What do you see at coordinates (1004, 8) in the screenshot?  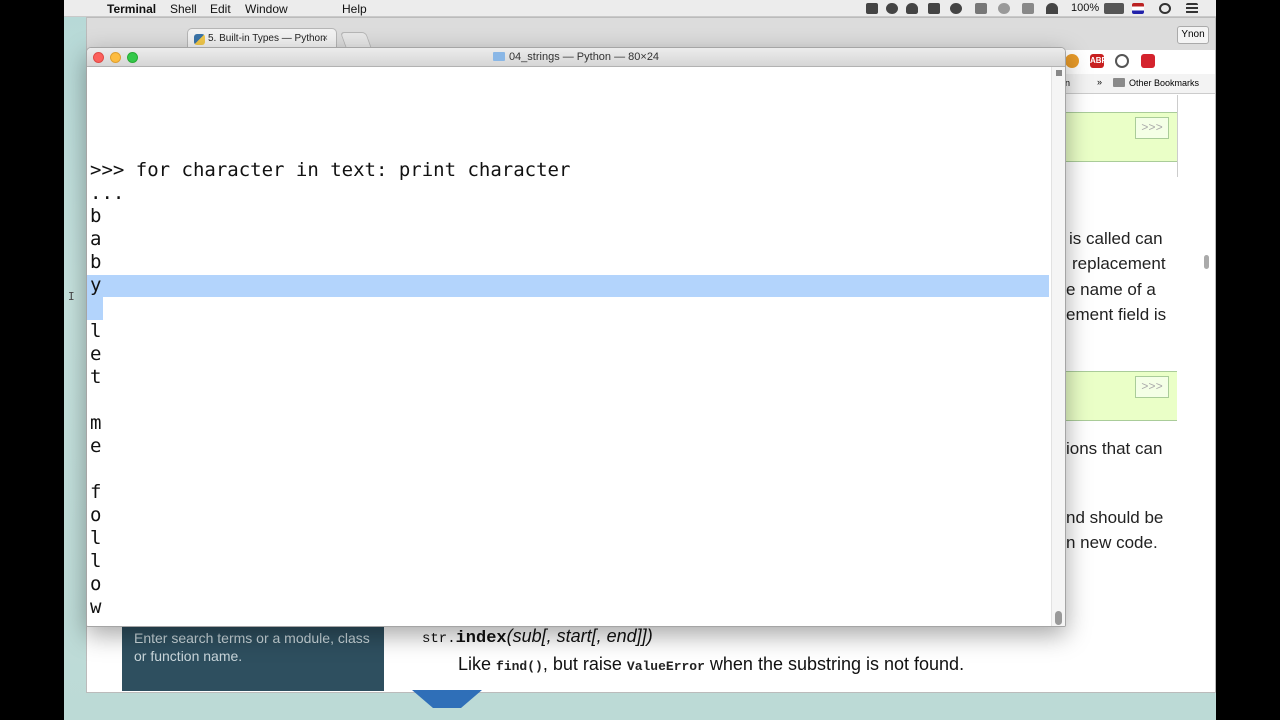 I see `time-machine-icon` at bounding box center [1004, 8].